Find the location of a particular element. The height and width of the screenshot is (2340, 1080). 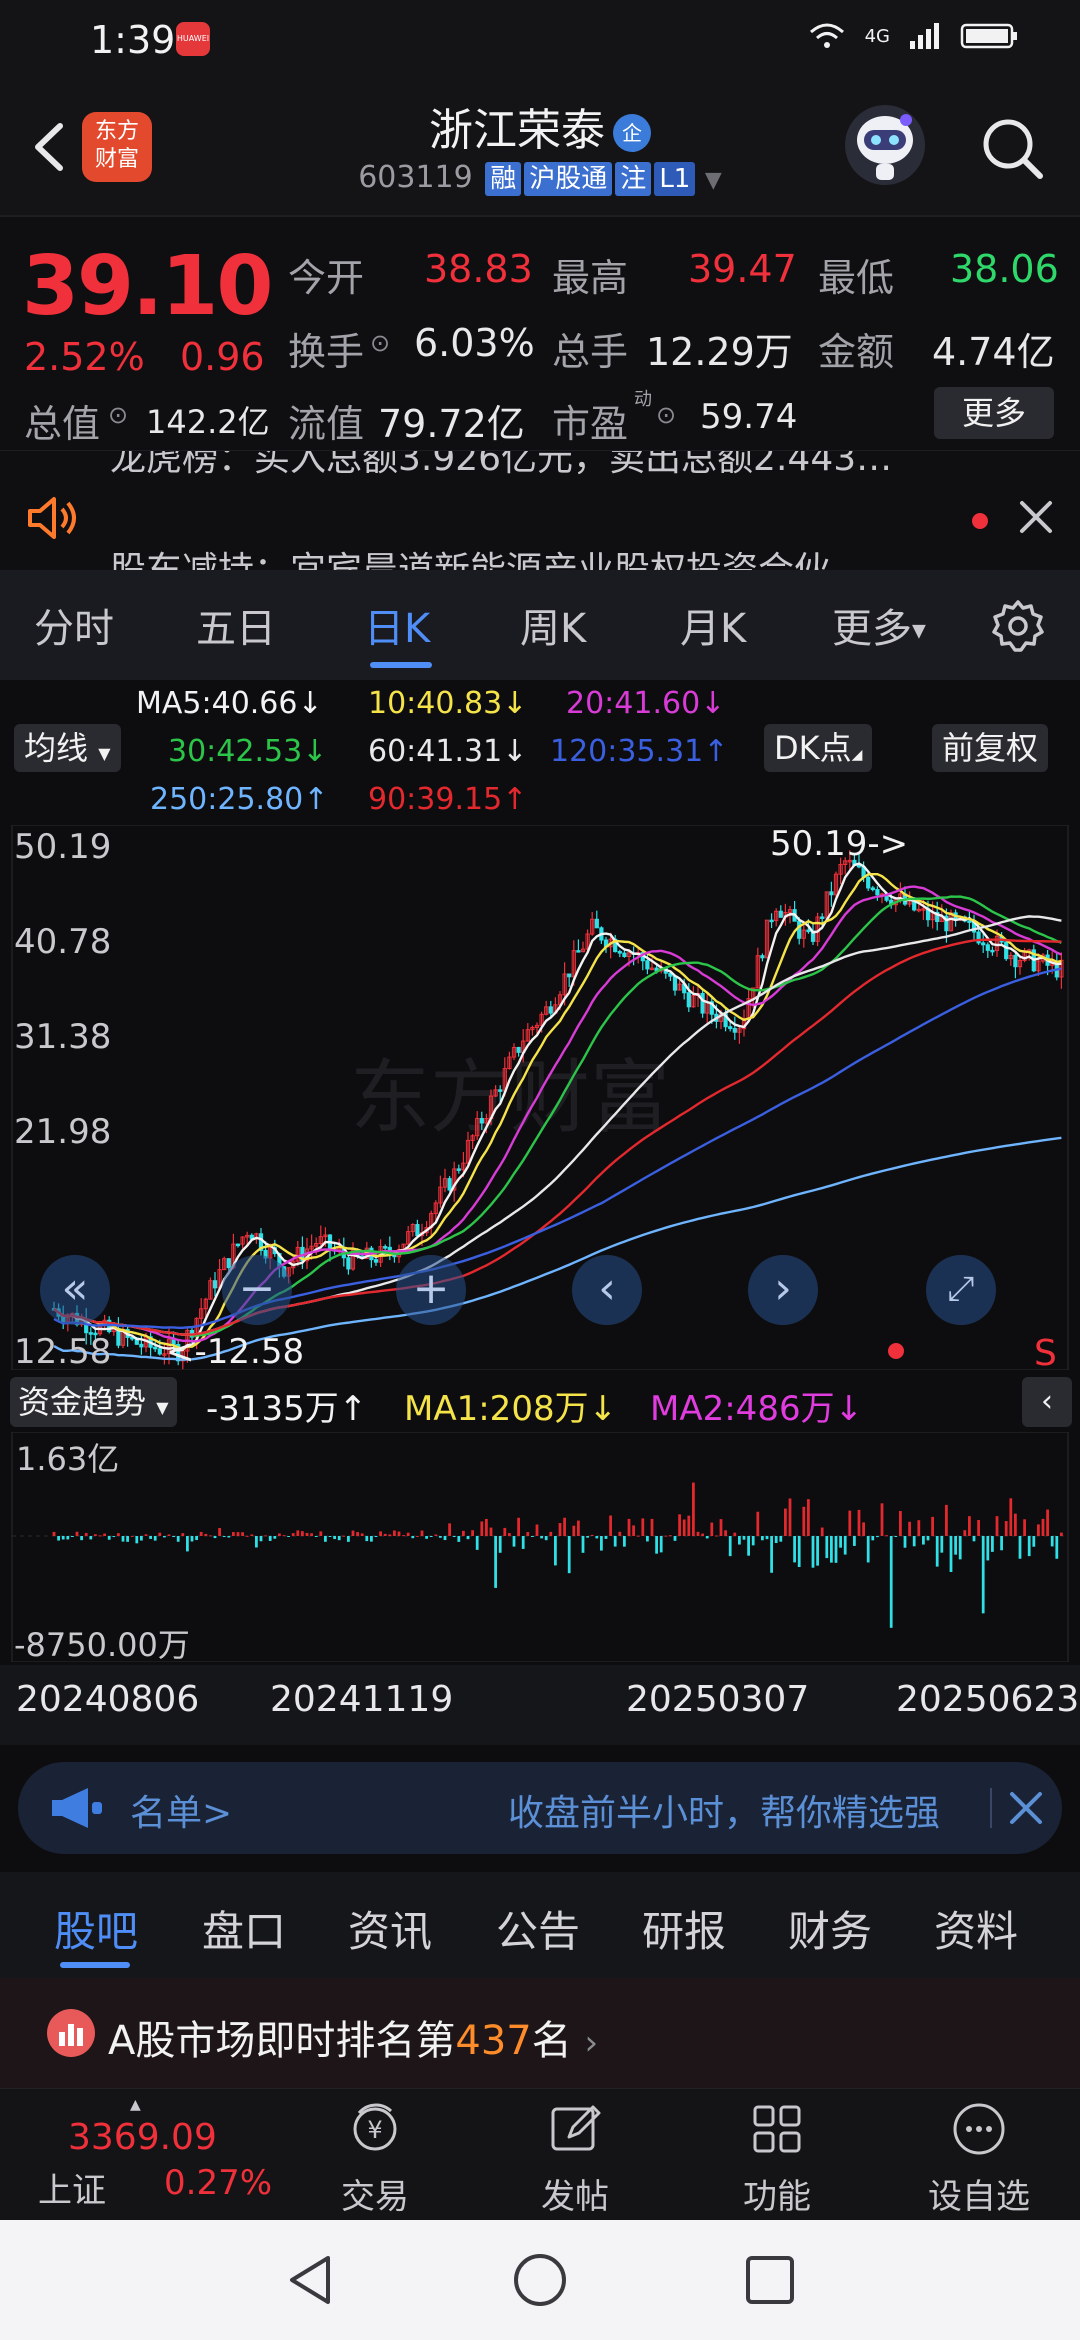

label-low: 最低 is located at coordinates (856, 278).